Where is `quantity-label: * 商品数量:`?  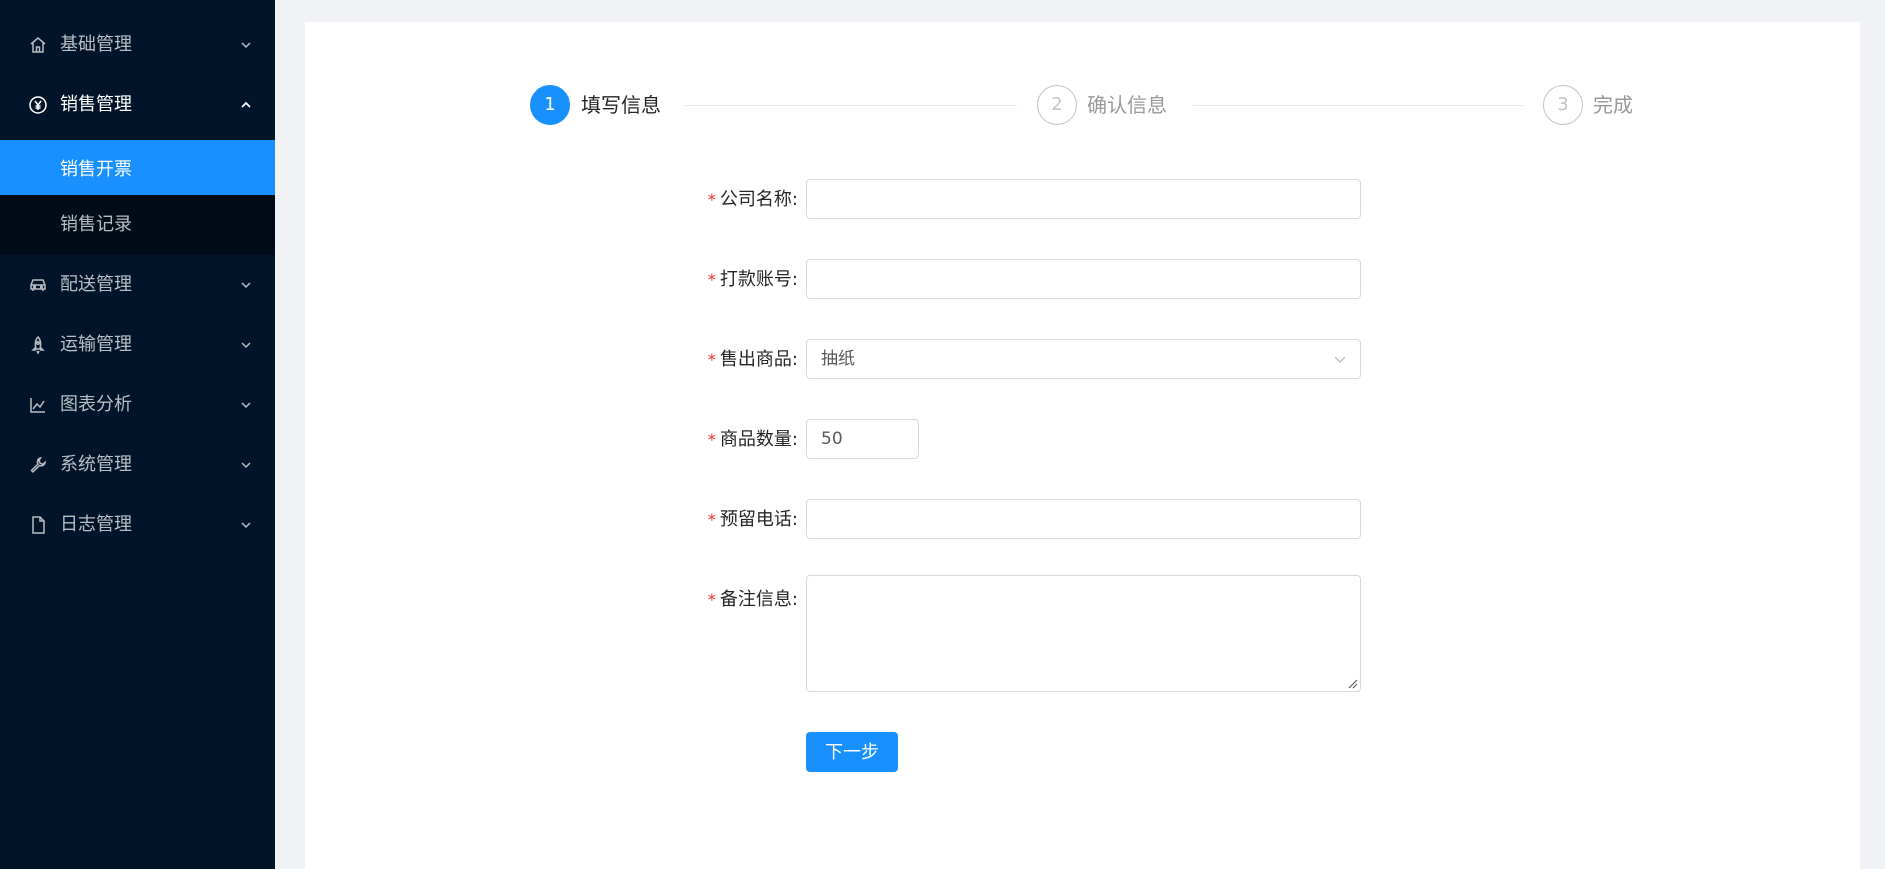
quantity-label: * 商品数量: is located at coordinates (698, 440).